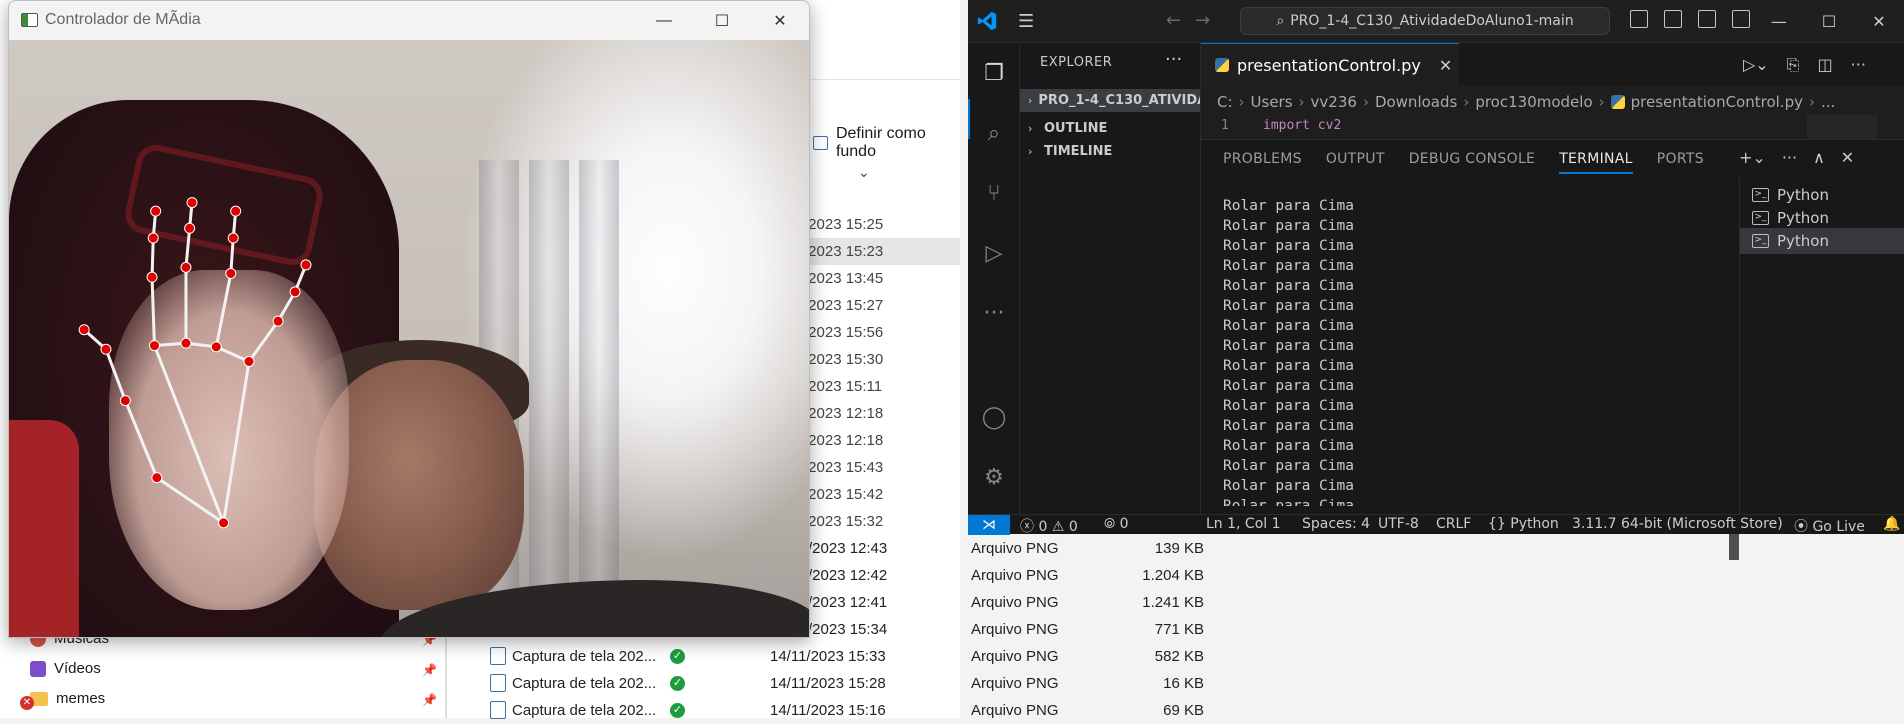 The height and width of the screenshot is (724, 1904). I want to click on settings-gear-icon: ⚙, so click(994, 477).